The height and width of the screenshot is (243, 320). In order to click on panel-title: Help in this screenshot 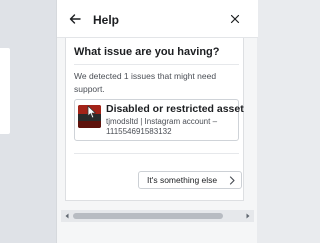, I will do `click(106, 20)`.